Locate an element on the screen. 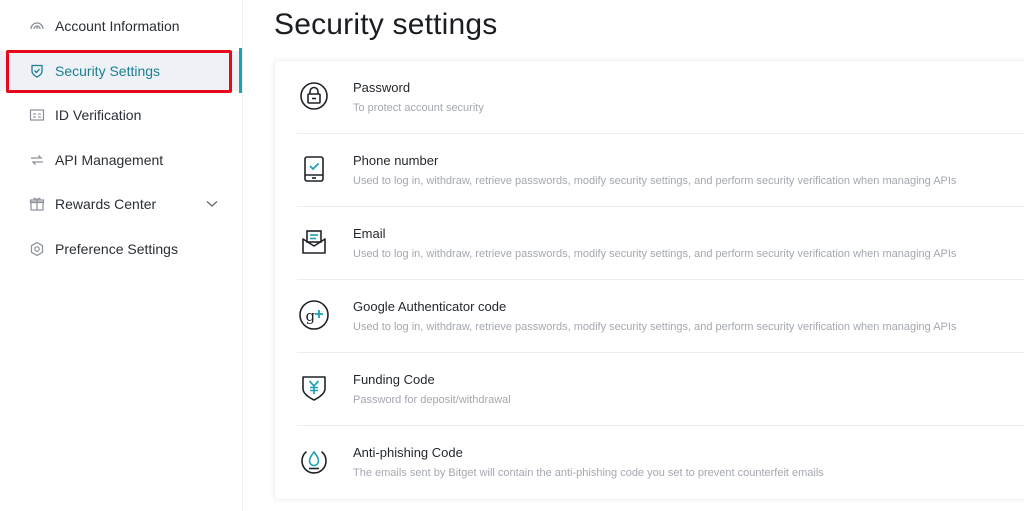 The height and width of the screenshot is (511, 1024). active-indicator is located at coordinates (240, 70).